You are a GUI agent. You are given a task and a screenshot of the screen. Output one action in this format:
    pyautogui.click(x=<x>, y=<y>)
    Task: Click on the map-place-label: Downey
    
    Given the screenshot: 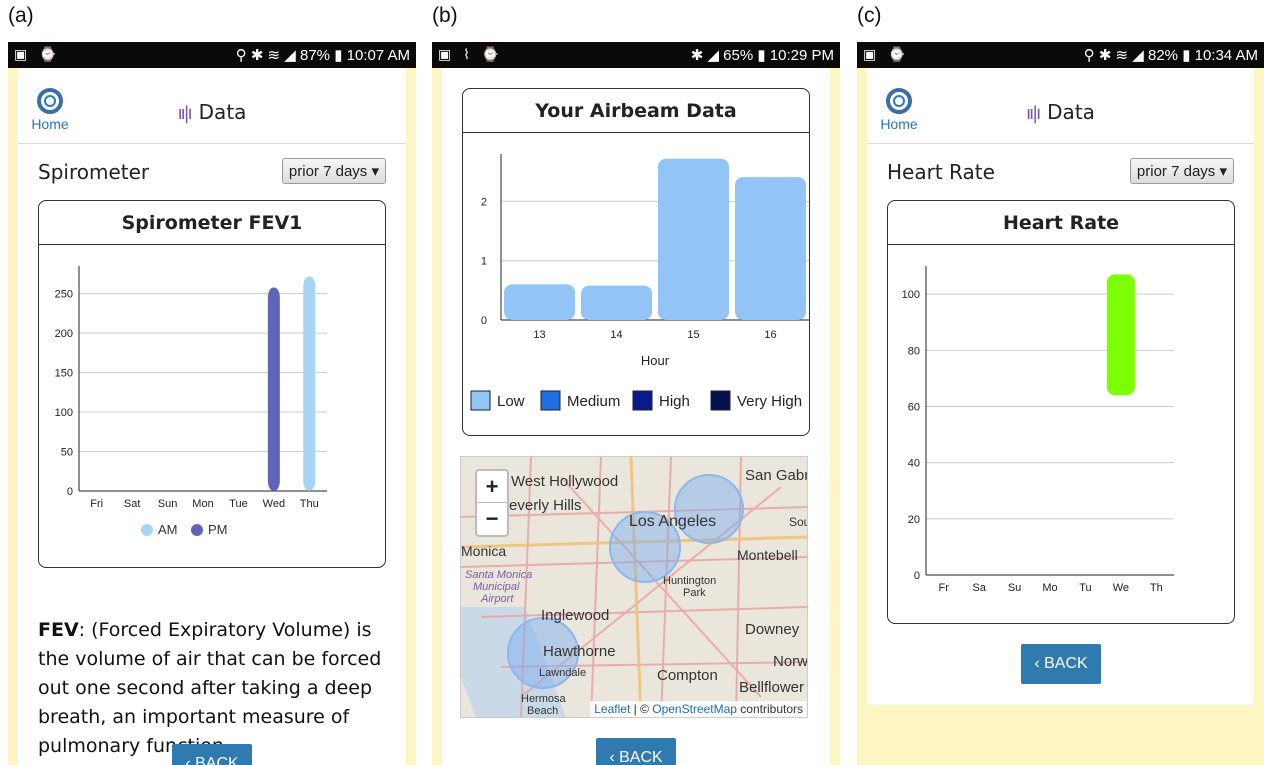 What is the action you would take?
    pyautogui.click(x=772, y=629)
    